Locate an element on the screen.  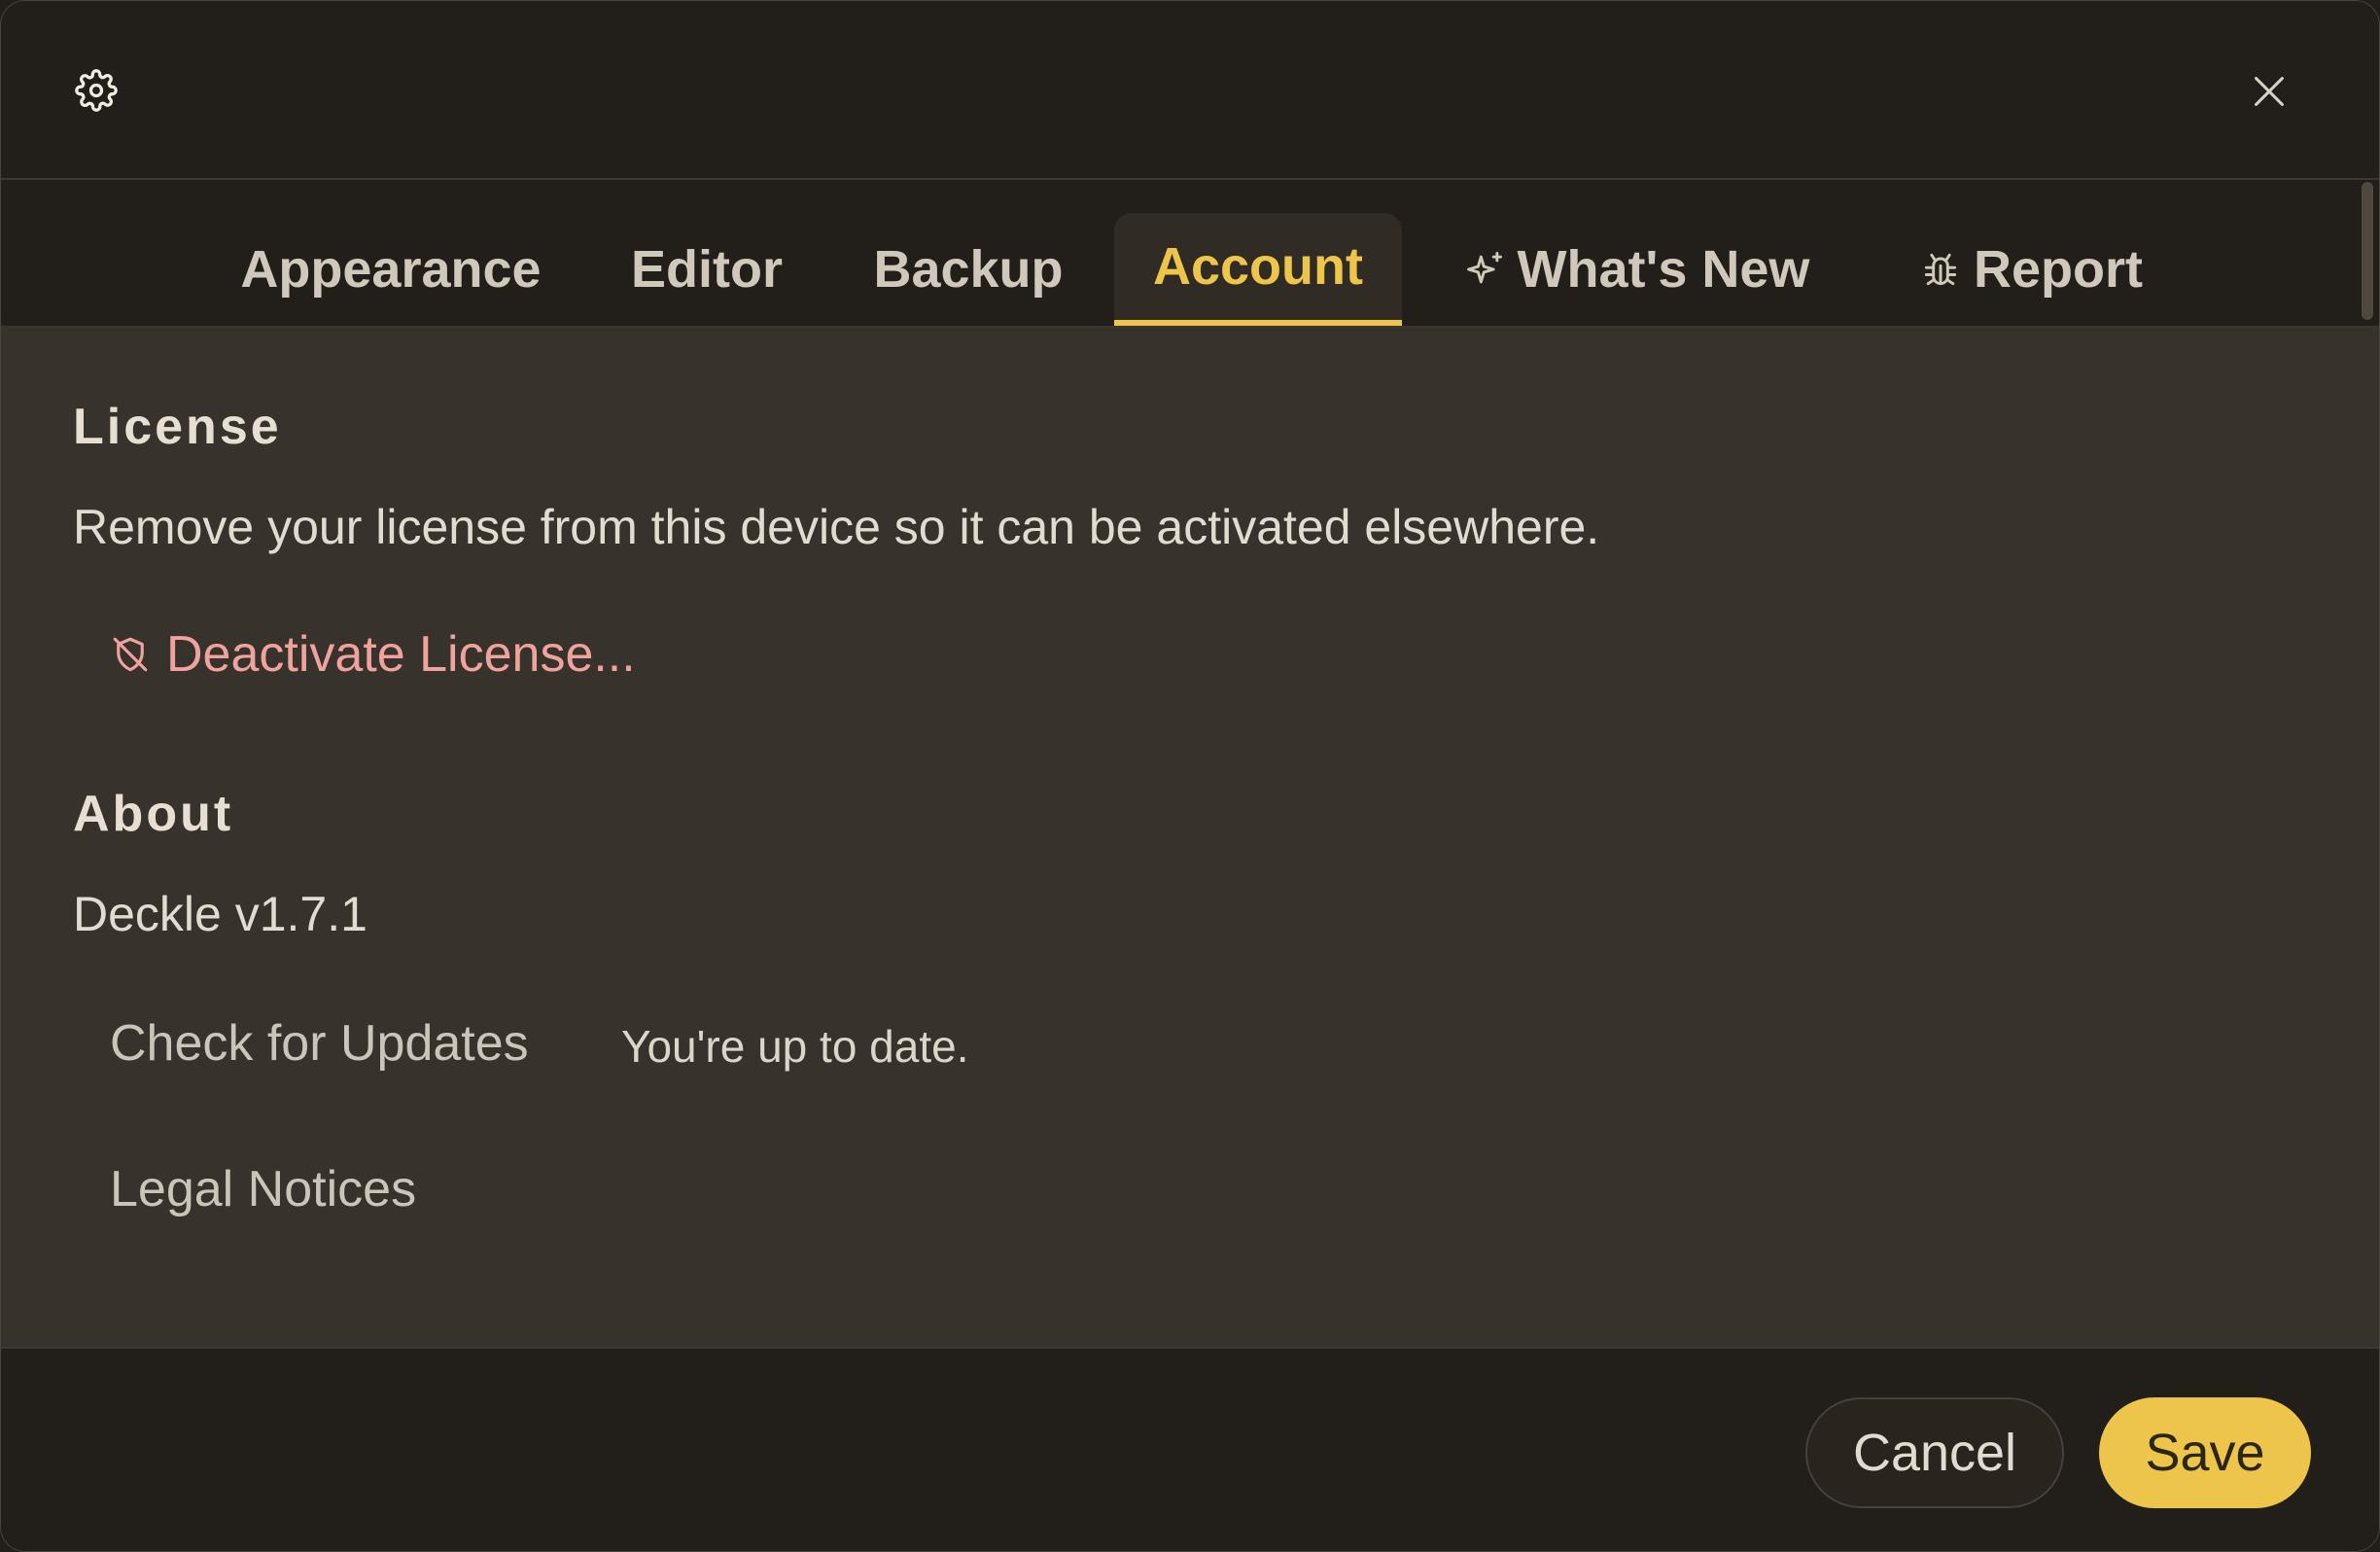
tab-account: Account is located at coordinates (1258, 269).